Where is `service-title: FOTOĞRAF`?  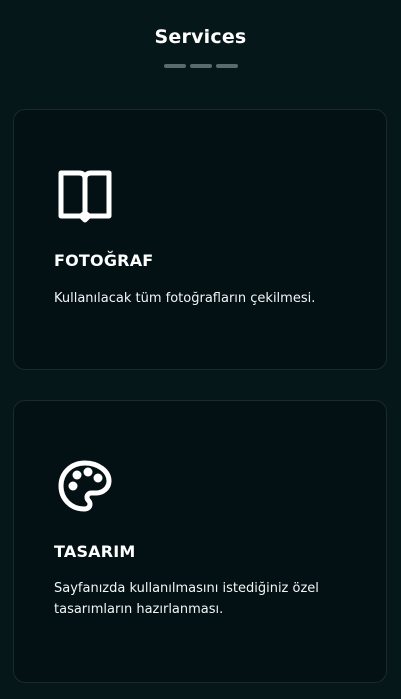
service-title: FOTOĞRAF is located at coordinates (104, 260).